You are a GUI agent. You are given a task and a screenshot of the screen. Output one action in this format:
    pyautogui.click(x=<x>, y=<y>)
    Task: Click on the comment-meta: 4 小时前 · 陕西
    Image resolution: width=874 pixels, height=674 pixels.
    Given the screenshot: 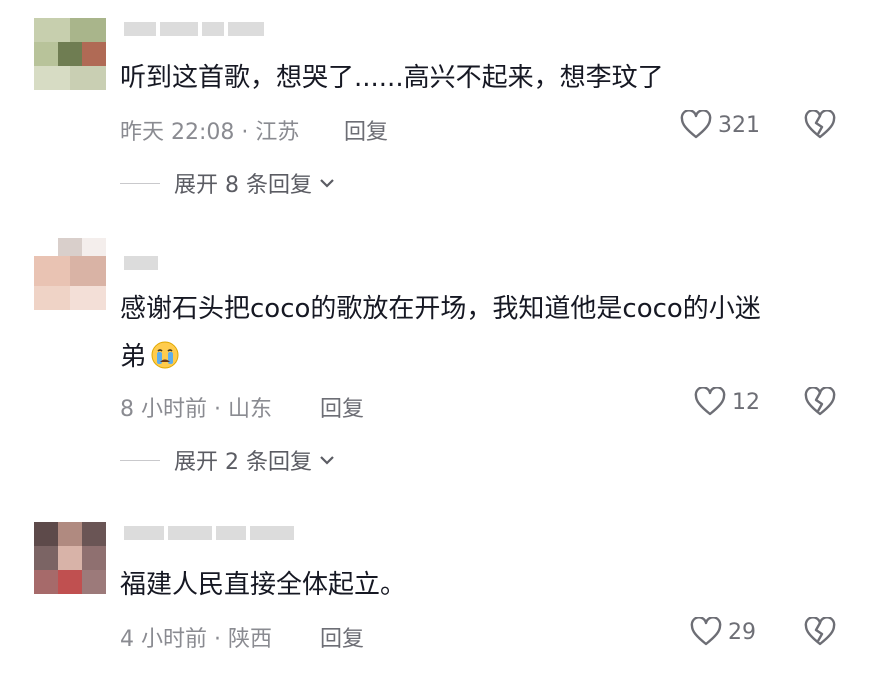 What is the action you would take?
    pyautogui.click(x=196, y=639)
    